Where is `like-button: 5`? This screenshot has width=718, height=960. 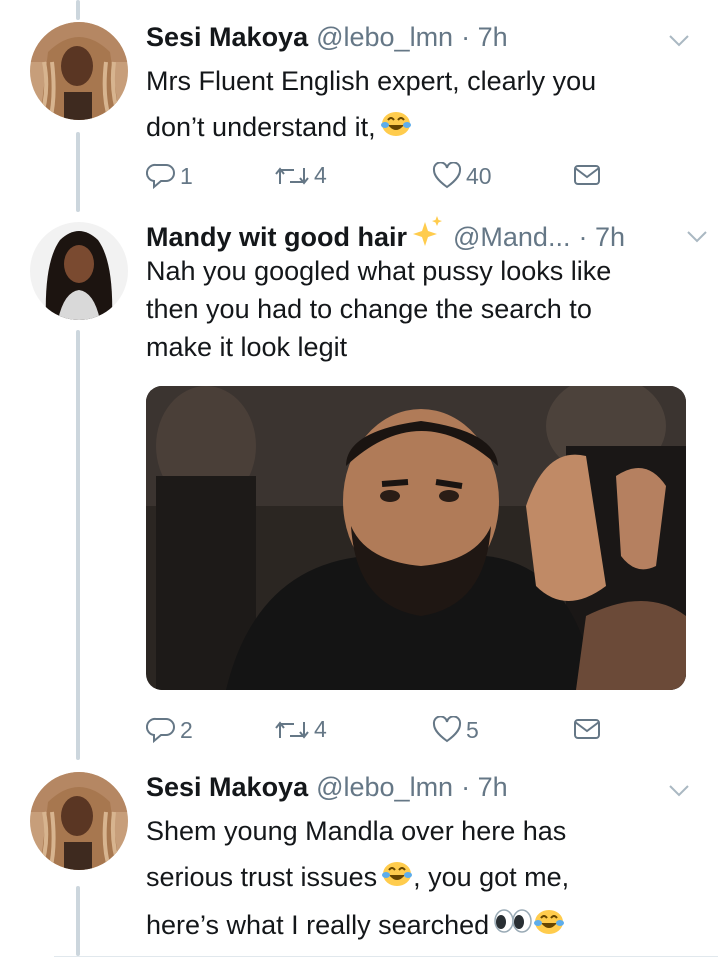 like-button: 5 is located at coordinates (455, 730).